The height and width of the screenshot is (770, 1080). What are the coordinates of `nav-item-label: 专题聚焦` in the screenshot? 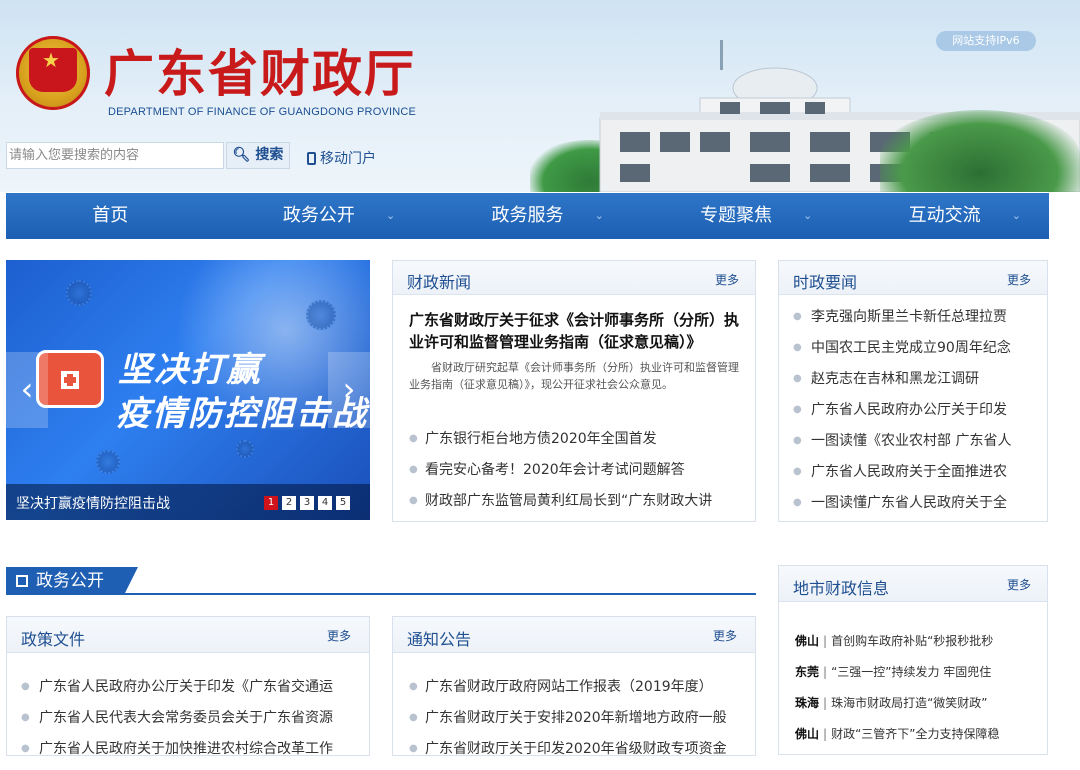 It's located at (736, 215).